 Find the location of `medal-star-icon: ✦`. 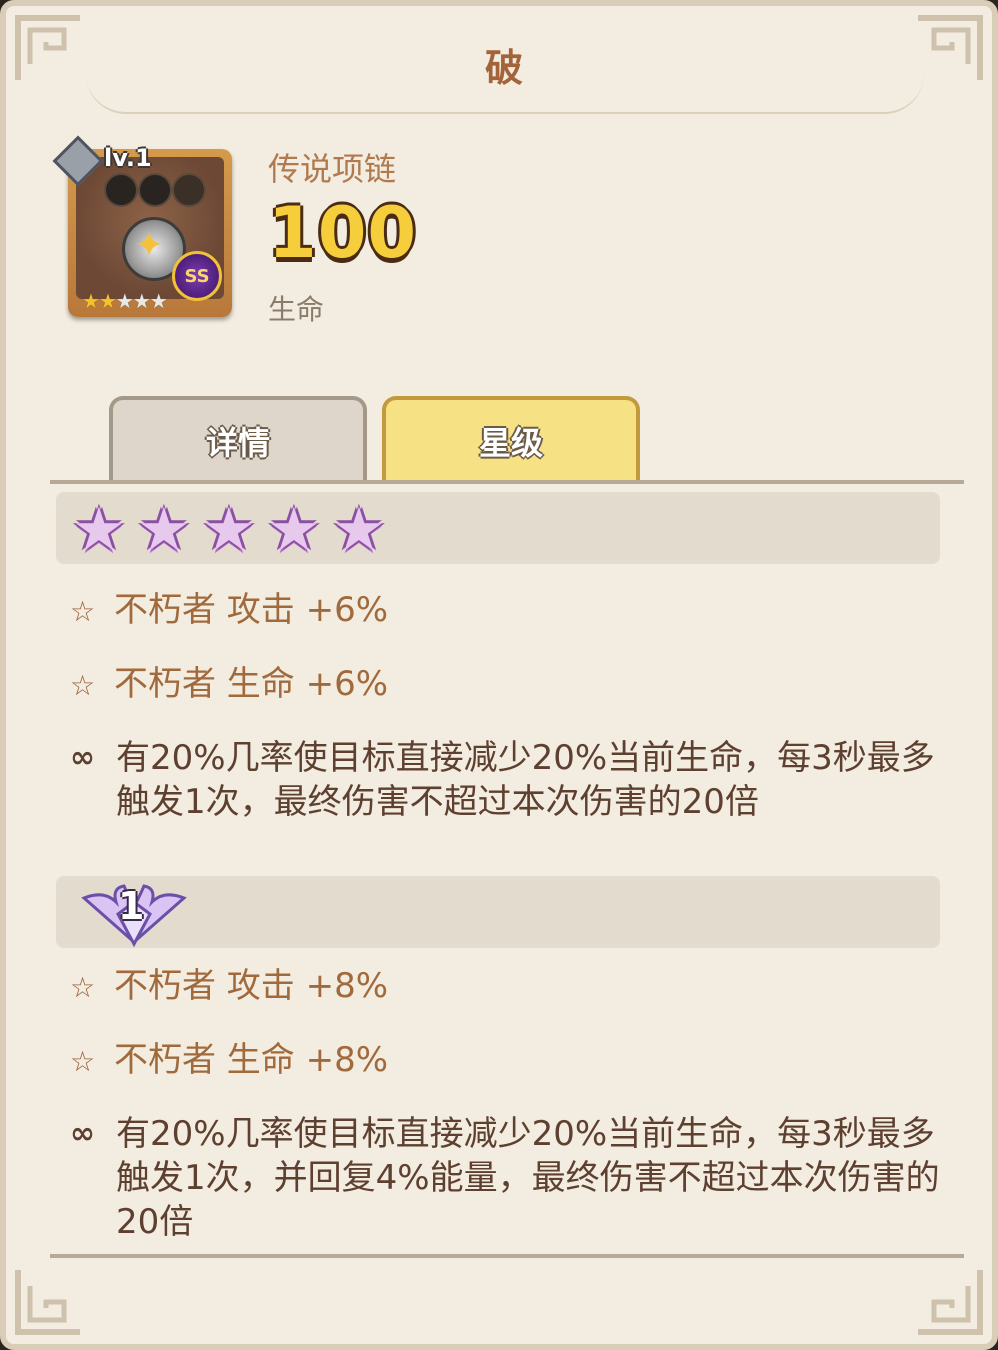

medal-star-icon: ✦ is located at coordinates (149, 245).